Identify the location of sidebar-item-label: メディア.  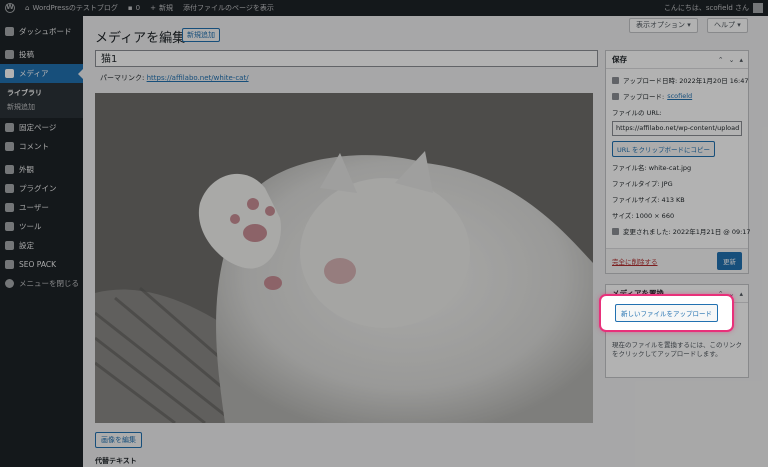
(34, 73).